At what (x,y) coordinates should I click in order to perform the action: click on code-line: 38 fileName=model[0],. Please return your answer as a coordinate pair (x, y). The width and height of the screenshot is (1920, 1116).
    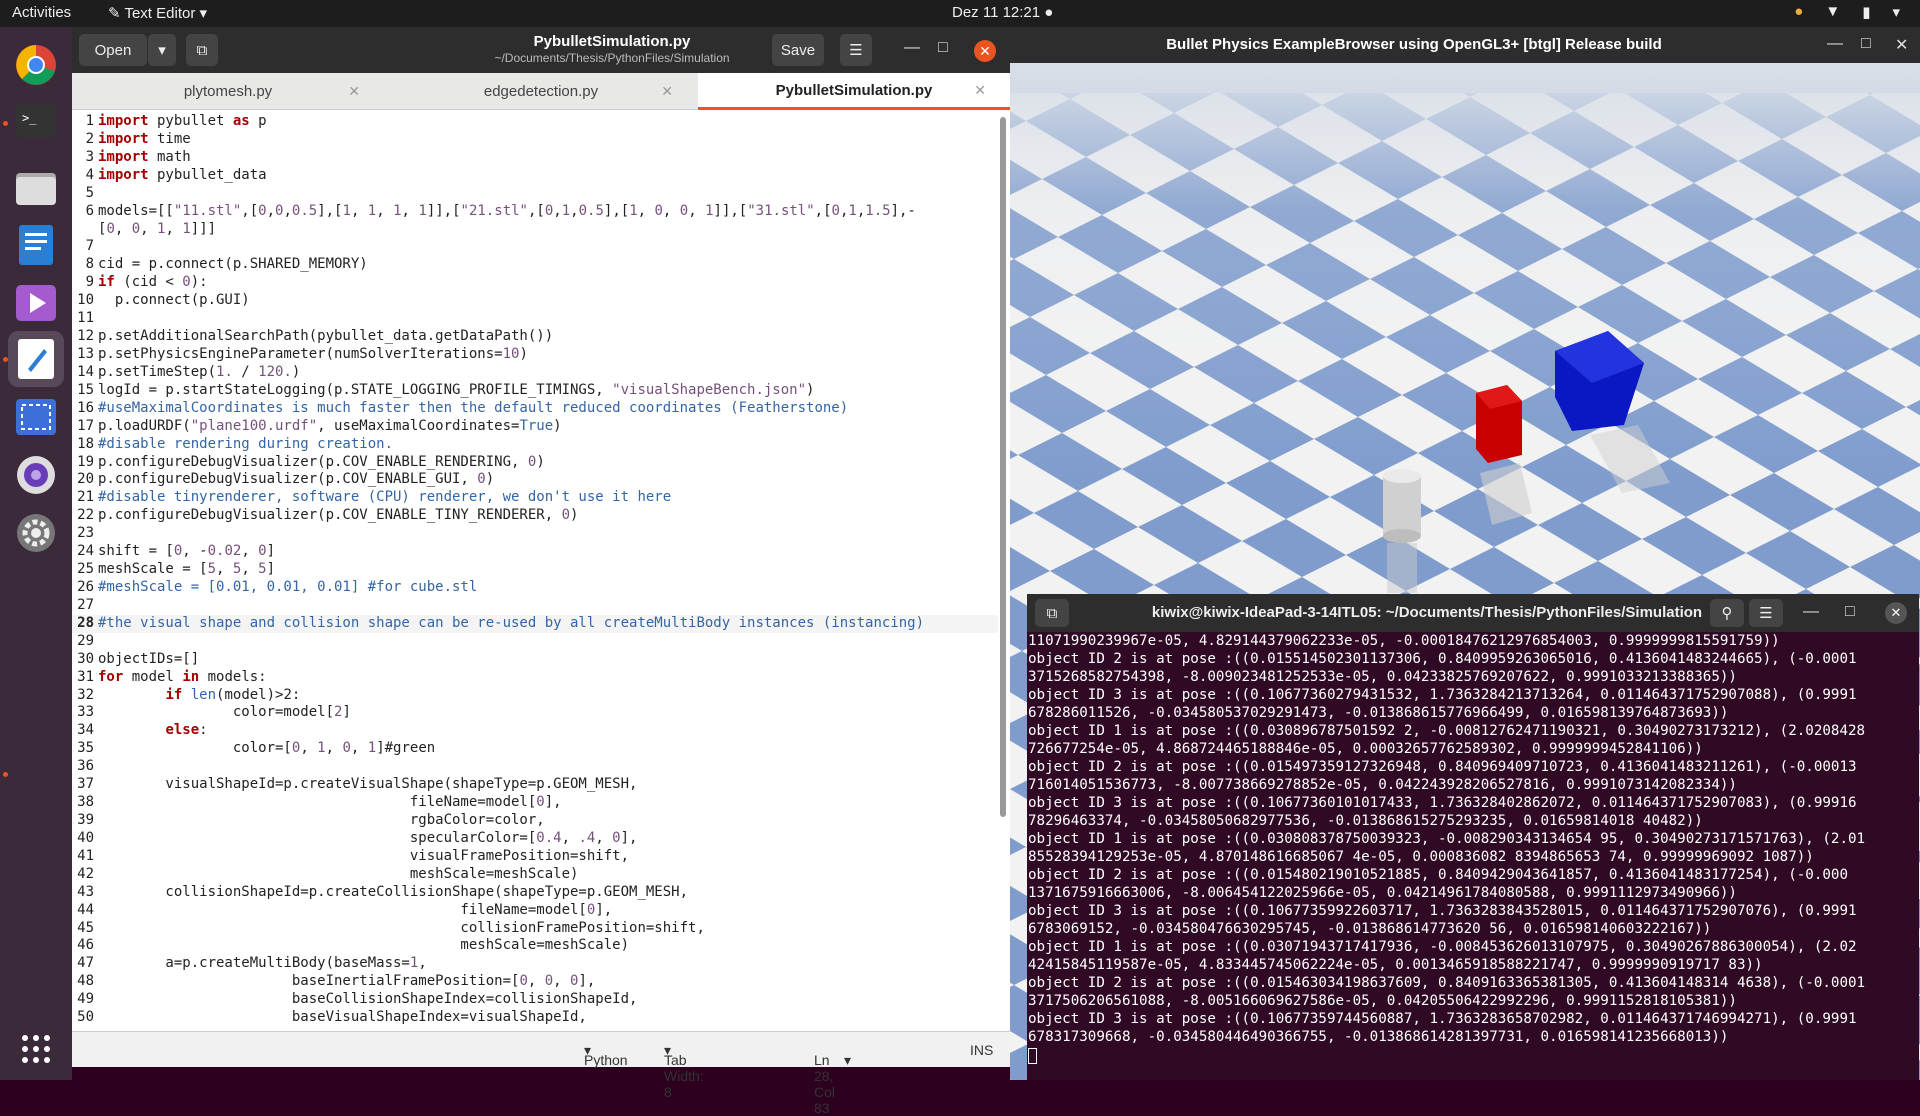
    Looking at the image, I should click on (535, 803).